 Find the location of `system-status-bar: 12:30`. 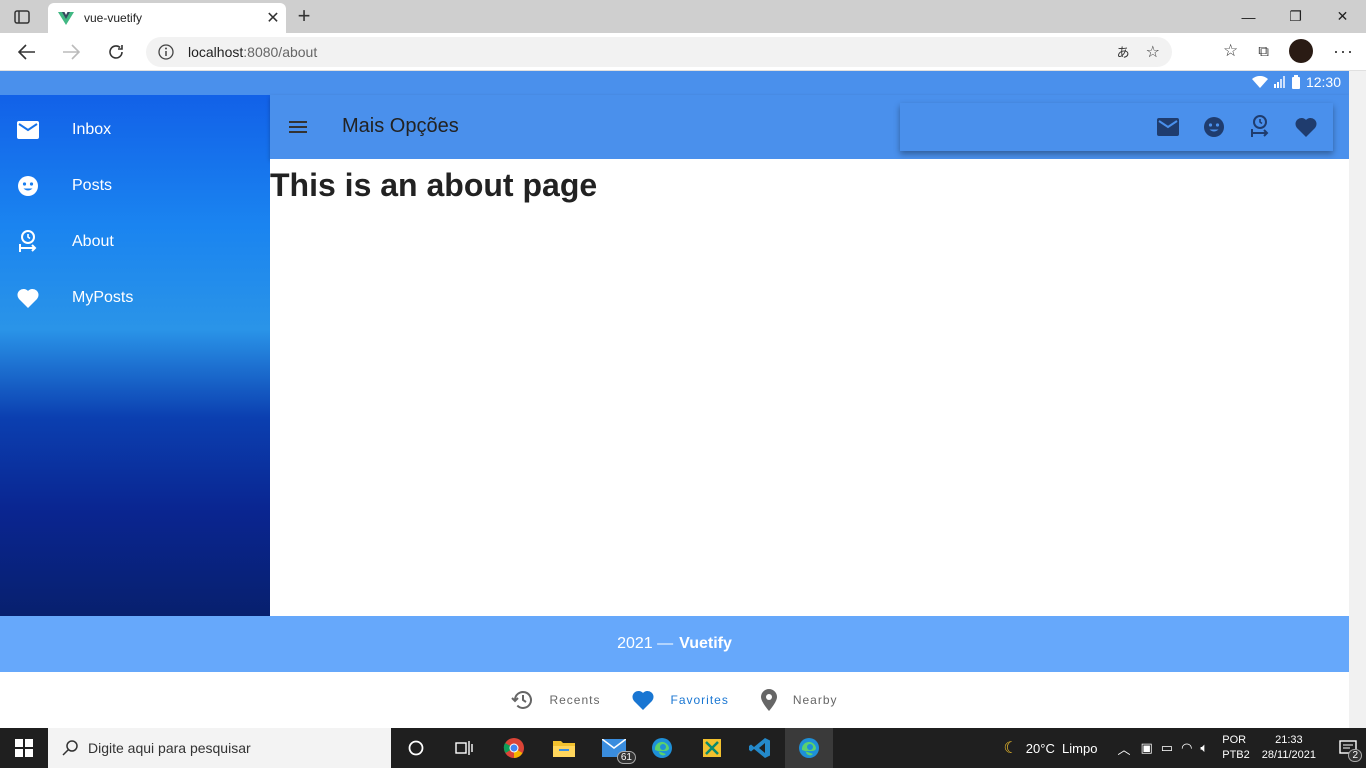

system-status-bar: 12:30 is located at coordinates (674, 83).